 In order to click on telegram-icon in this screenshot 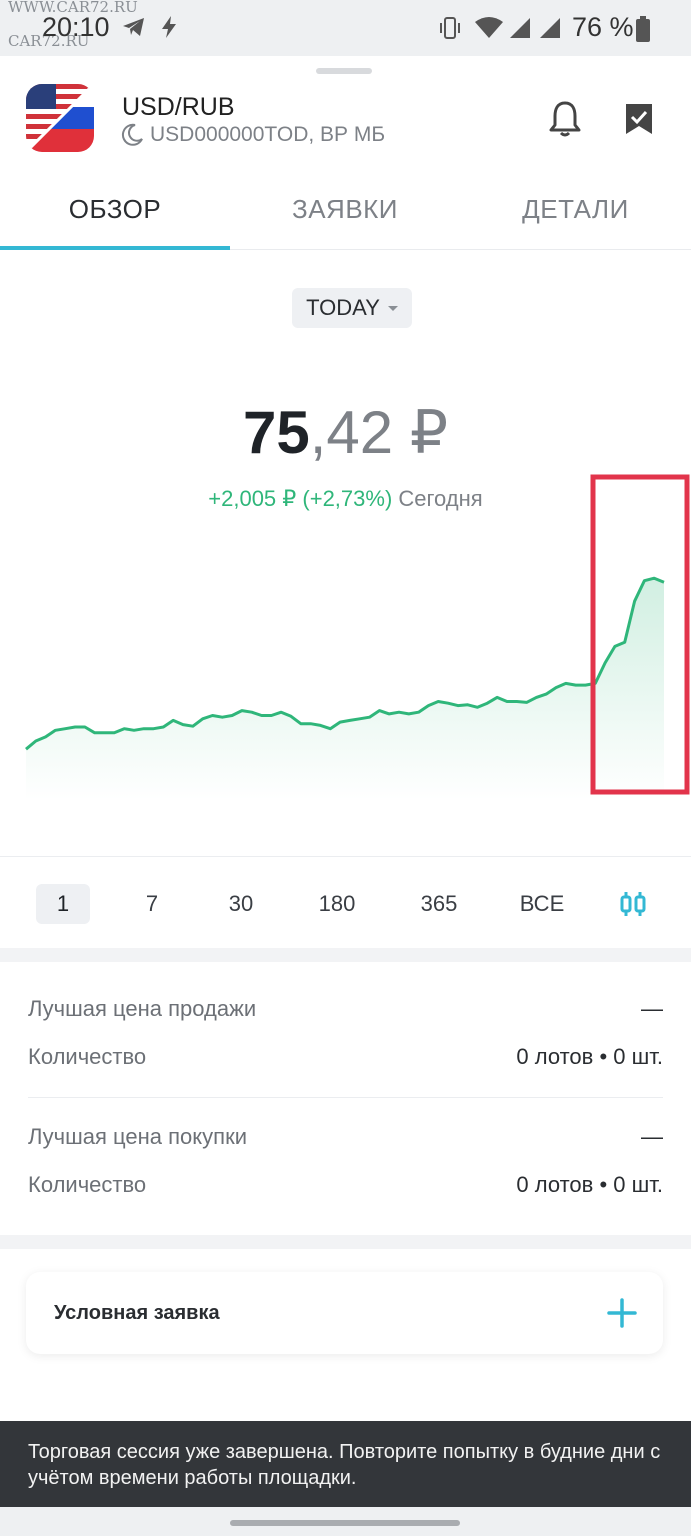, I will do `click(133, 27)`.